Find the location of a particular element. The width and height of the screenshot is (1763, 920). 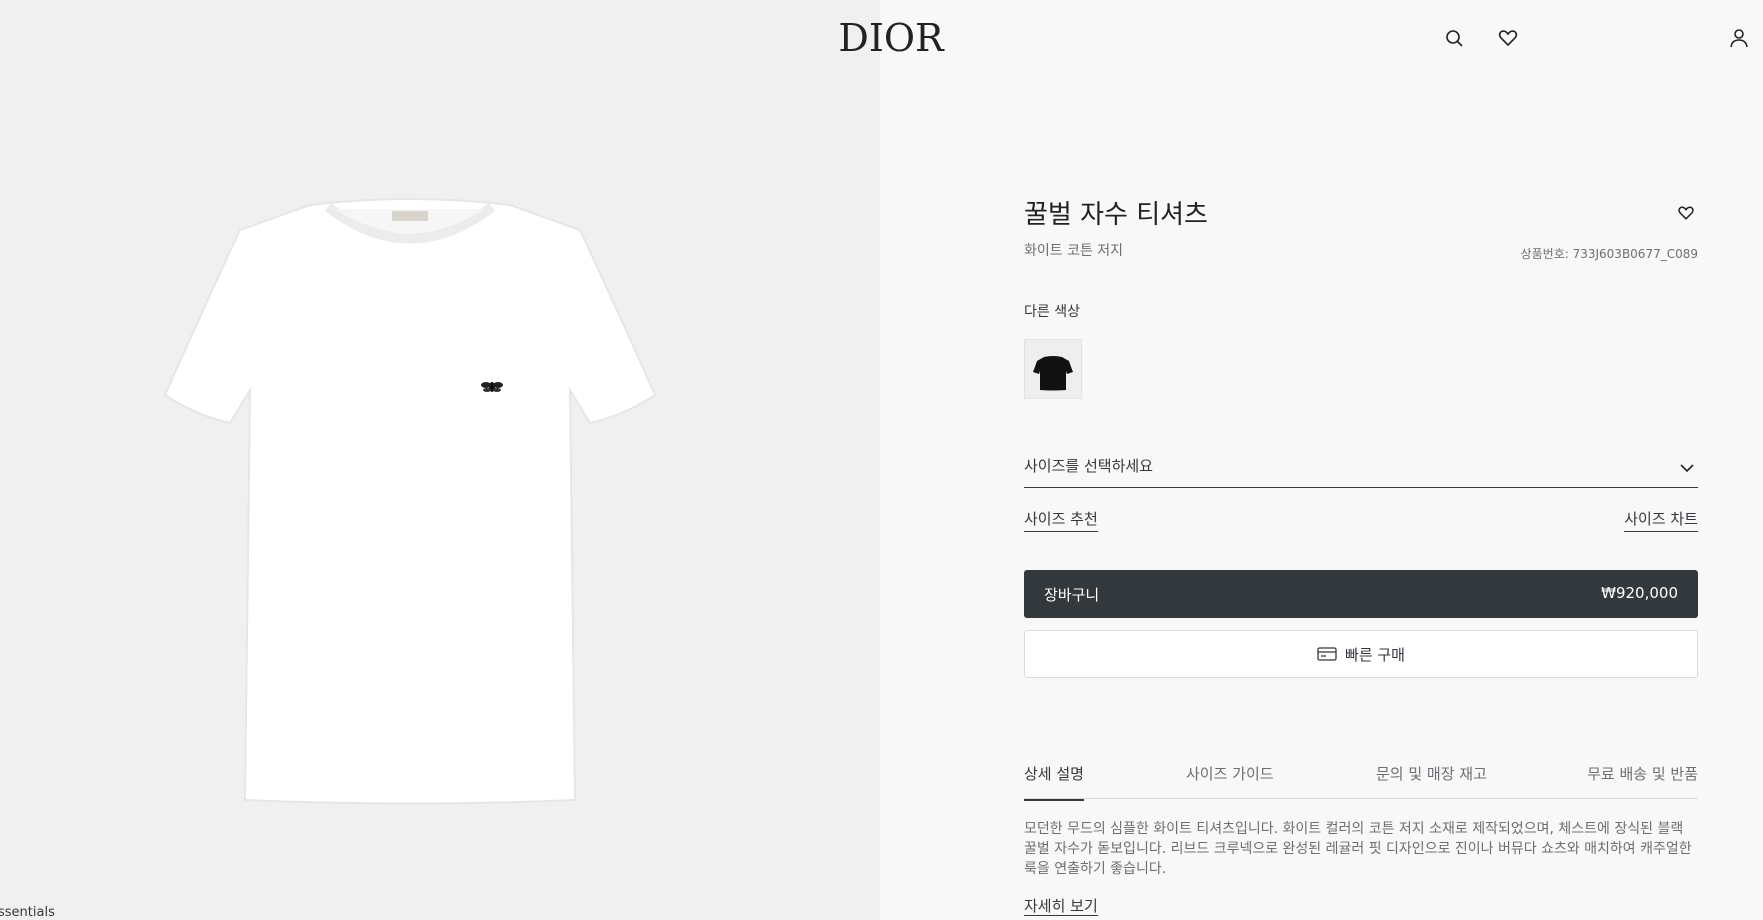

credit-card-icon is located at coordinates (1327, 654).